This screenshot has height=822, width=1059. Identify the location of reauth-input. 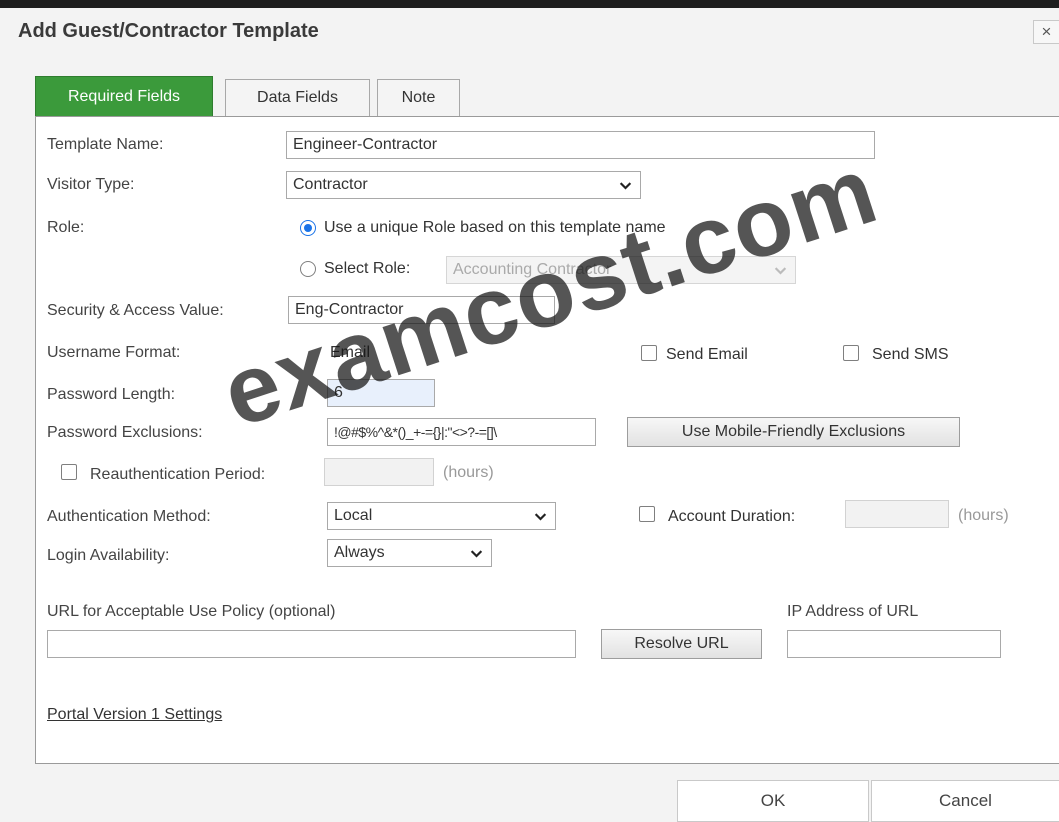
(379, 472).